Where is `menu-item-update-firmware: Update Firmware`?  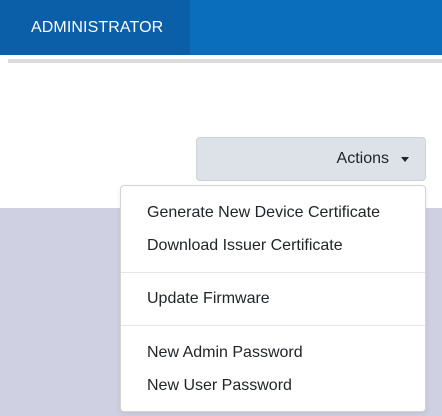
menu-item-update-firmware: Update Firmware is located at coordinates (273, 299).